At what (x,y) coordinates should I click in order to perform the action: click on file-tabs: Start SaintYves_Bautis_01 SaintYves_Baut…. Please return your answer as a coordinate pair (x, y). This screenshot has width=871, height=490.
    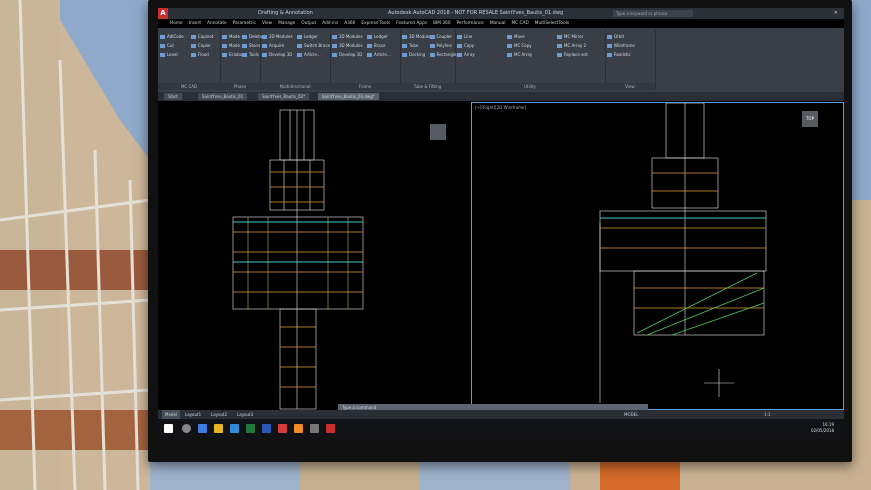
    Looking at the image, I should click on (501, 96).